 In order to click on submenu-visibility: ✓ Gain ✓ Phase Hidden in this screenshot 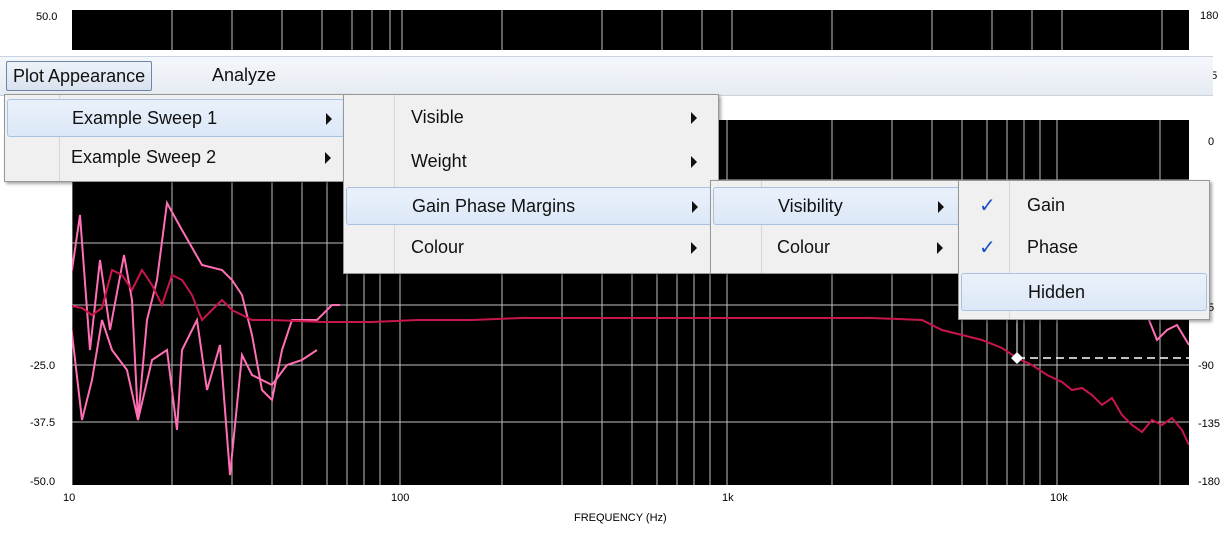, I will do `click(1084, 250)`.